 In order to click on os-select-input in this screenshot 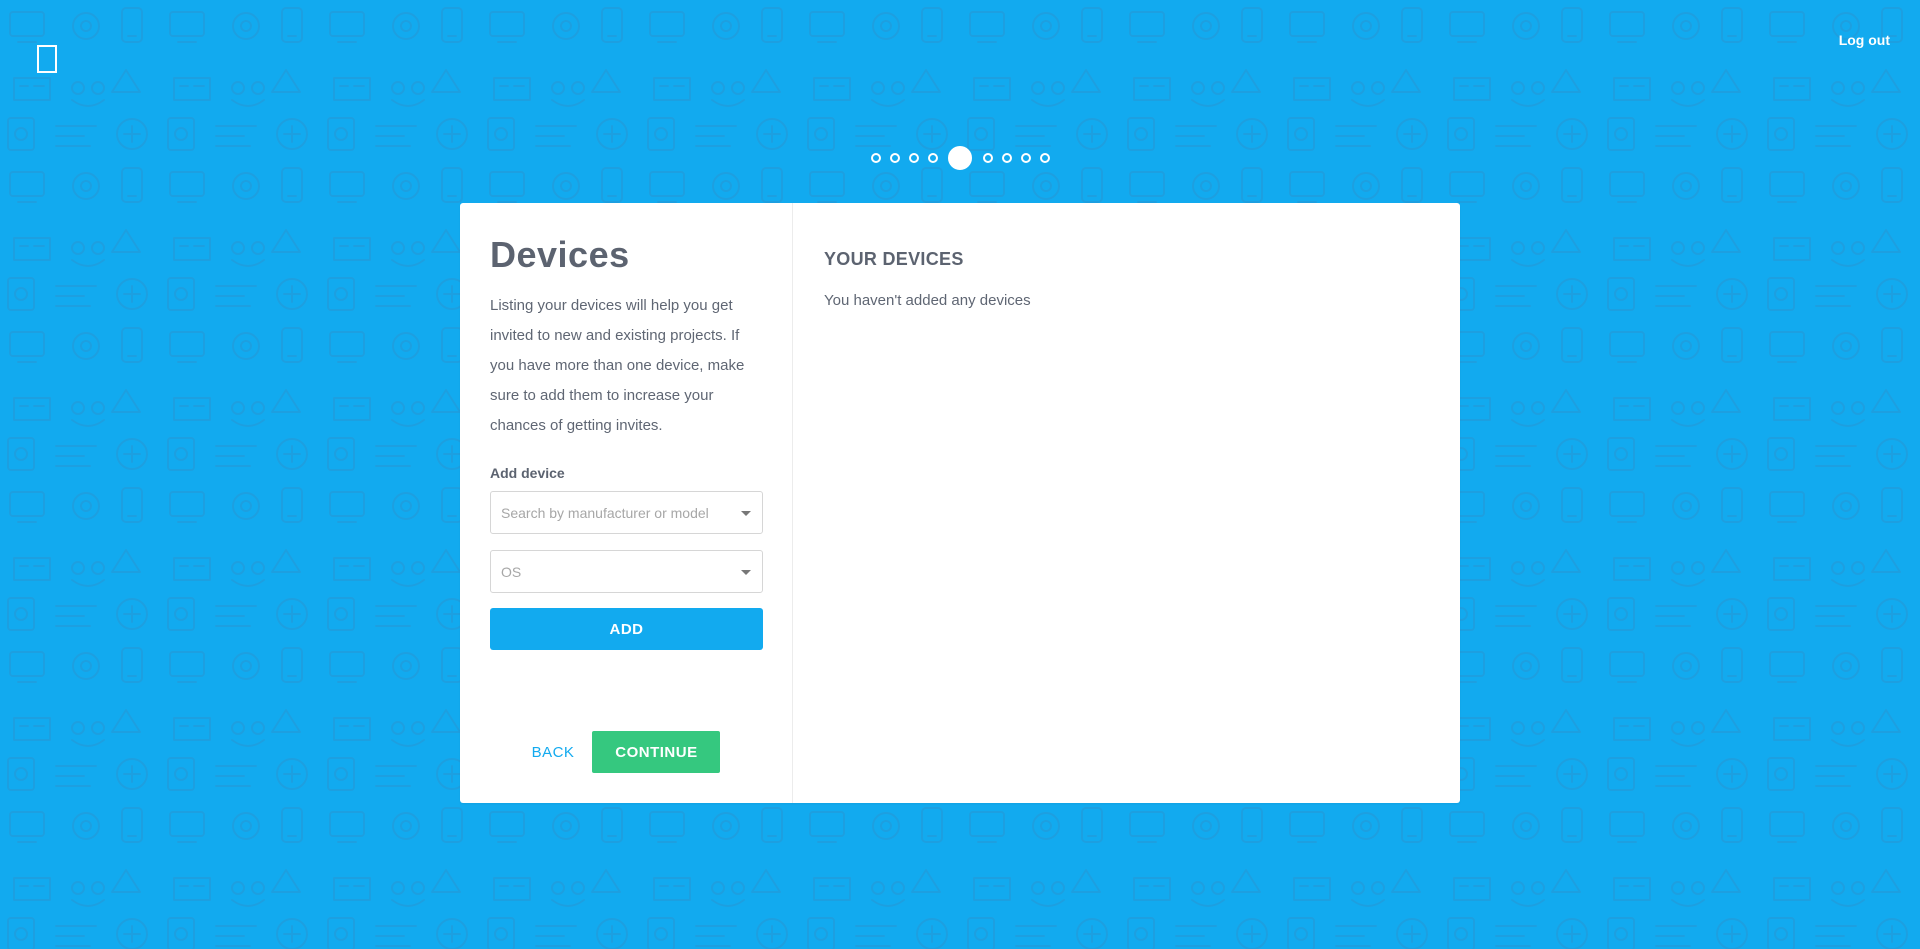, I will do `click(611, 571)`.